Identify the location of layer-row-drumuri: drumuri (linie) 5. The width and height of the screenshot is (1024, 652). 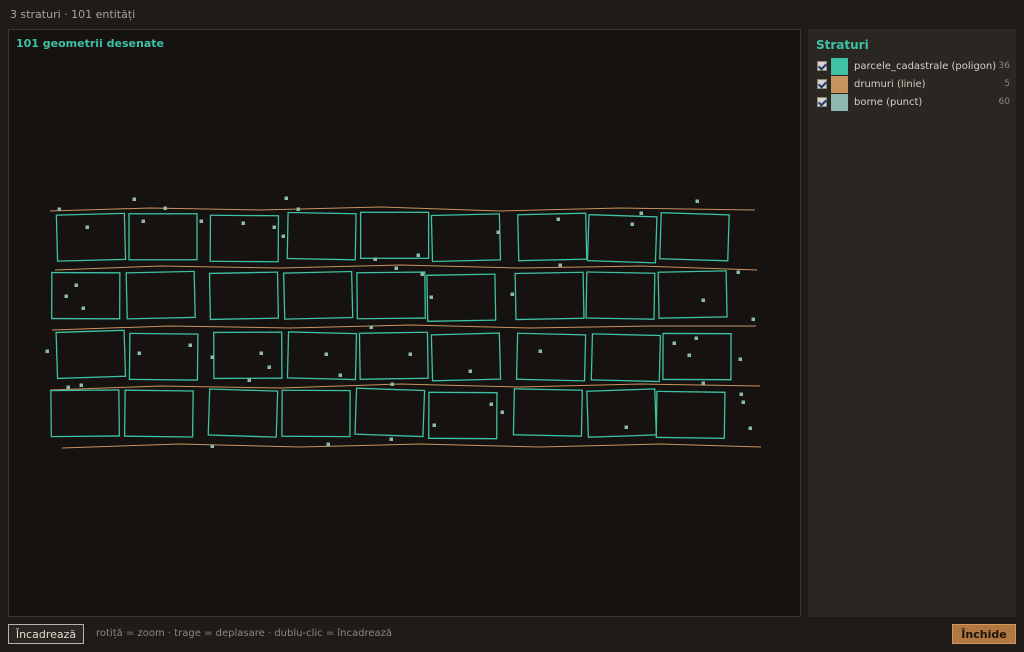
(913, 84).